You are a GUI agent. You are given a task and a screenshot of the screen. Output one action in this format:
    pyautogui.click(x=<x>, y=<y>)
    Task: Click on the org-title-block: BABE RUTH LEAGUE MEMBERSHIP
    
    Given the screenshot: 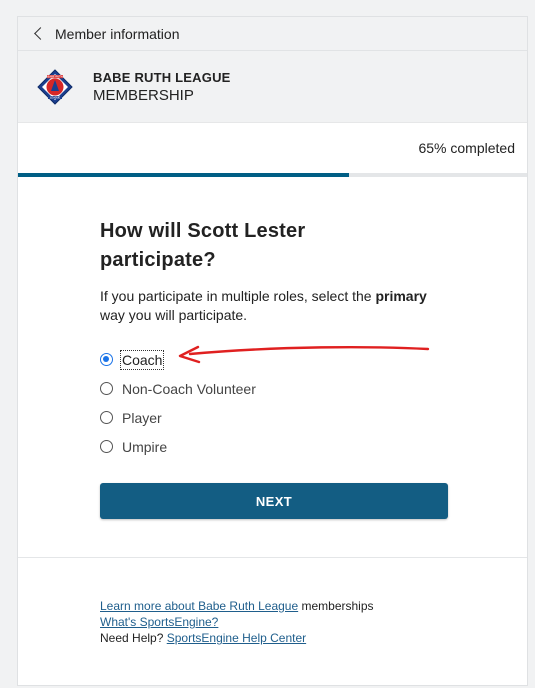 What is the action you would take?
    pyautogui.click(x=162, y=87)
    